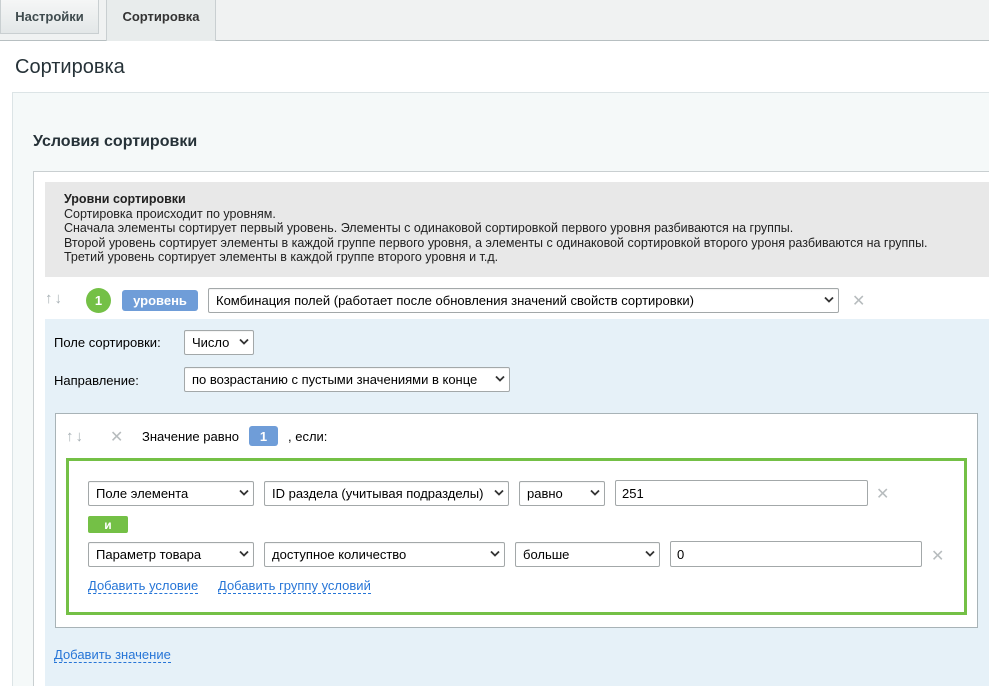 The height and width of the screenshot is (686, 989). What do you see at coordinates (294, 586) in the screenshot?
I see `add-condition-group-link: Добавить группу условий` at bounding box center [294, 586].